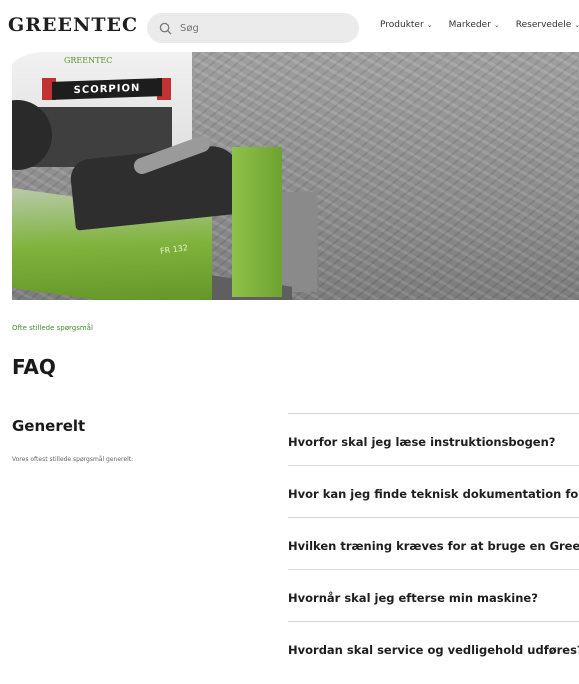 The height and width of the screenshot is (684, 579). I want to click on search-icon, so click(165, 28).